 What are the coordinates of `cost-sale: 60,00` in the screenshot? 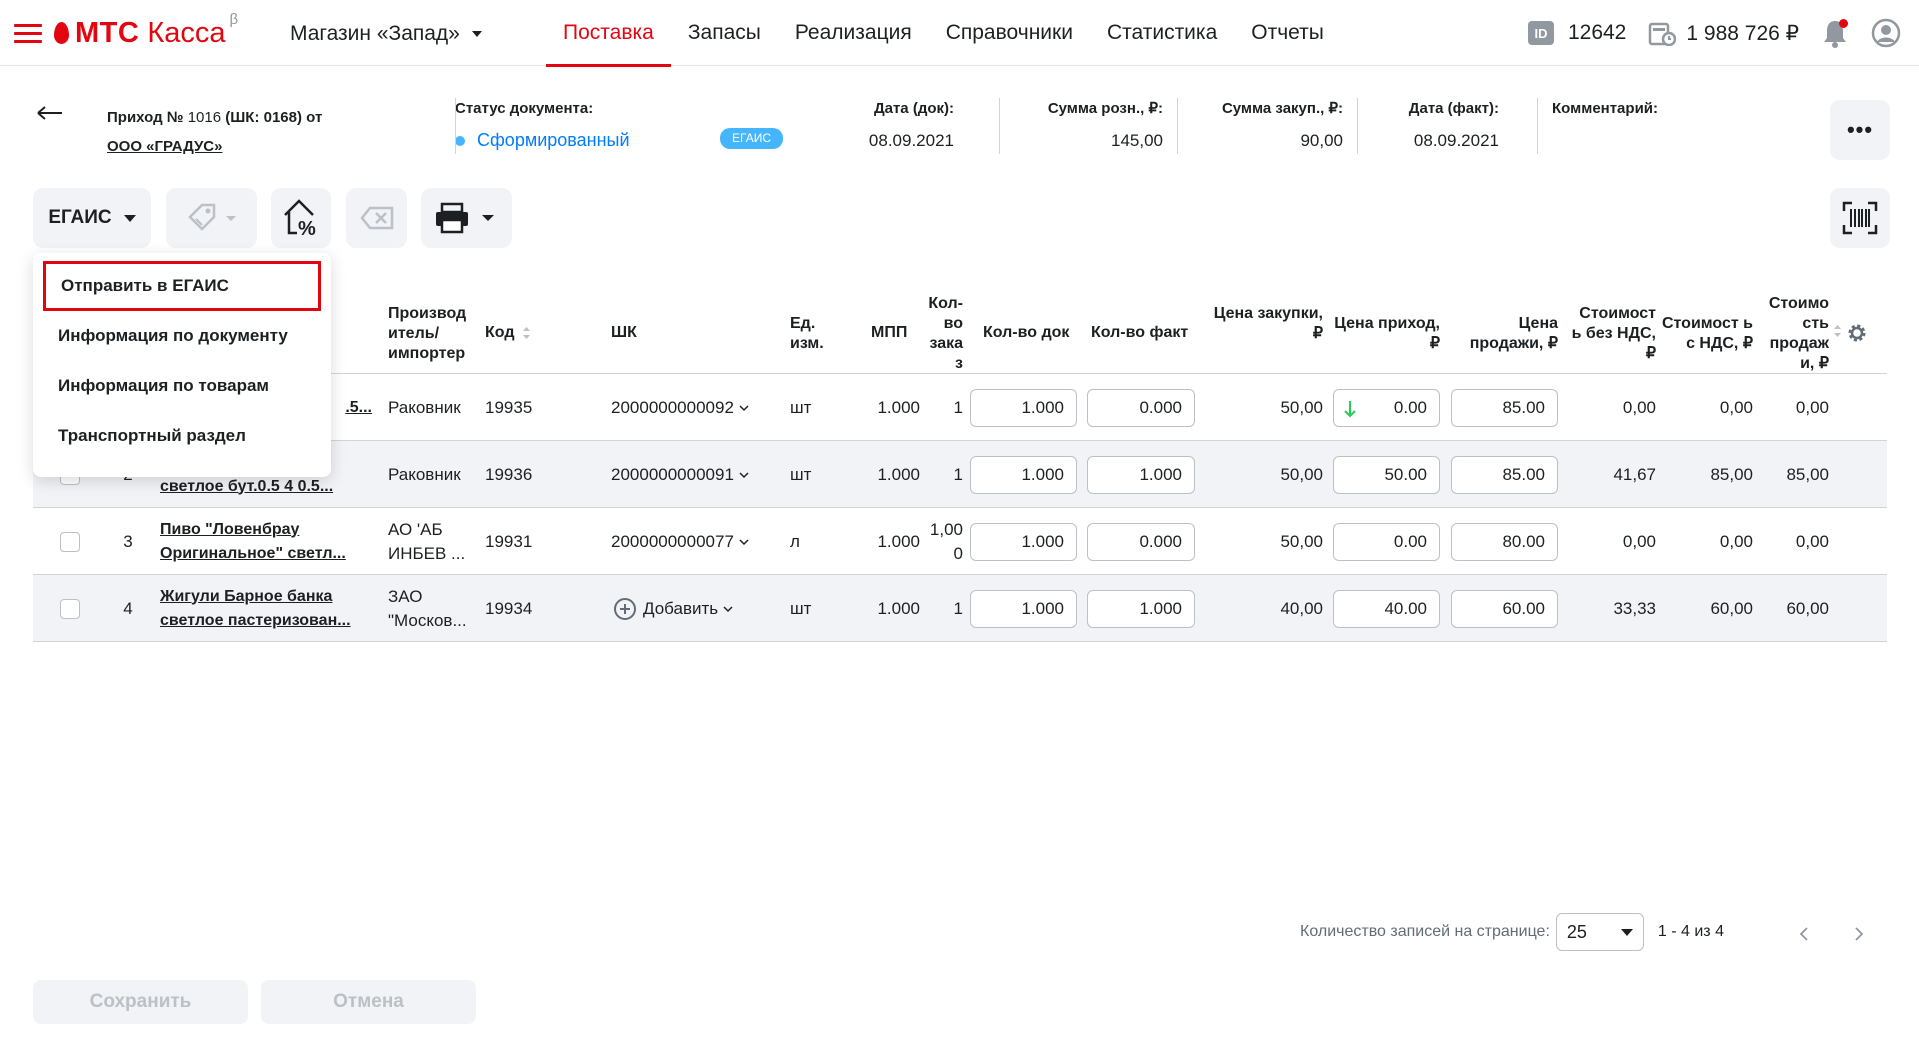 It's located at (1807, 608).